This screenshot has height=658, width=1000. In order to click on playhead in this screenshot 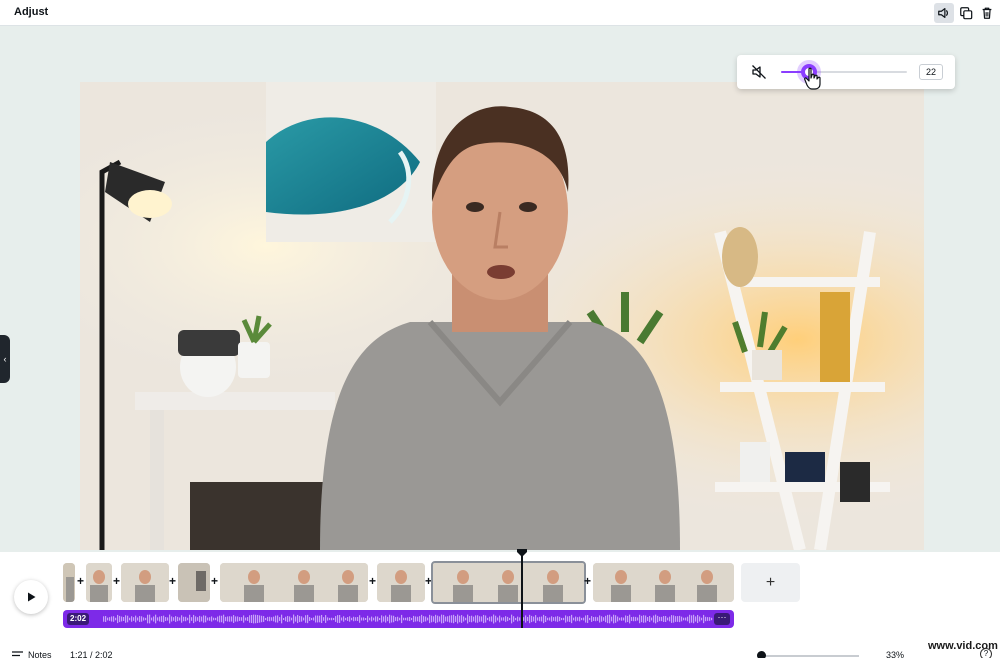, I will do `click(522, 590)`.